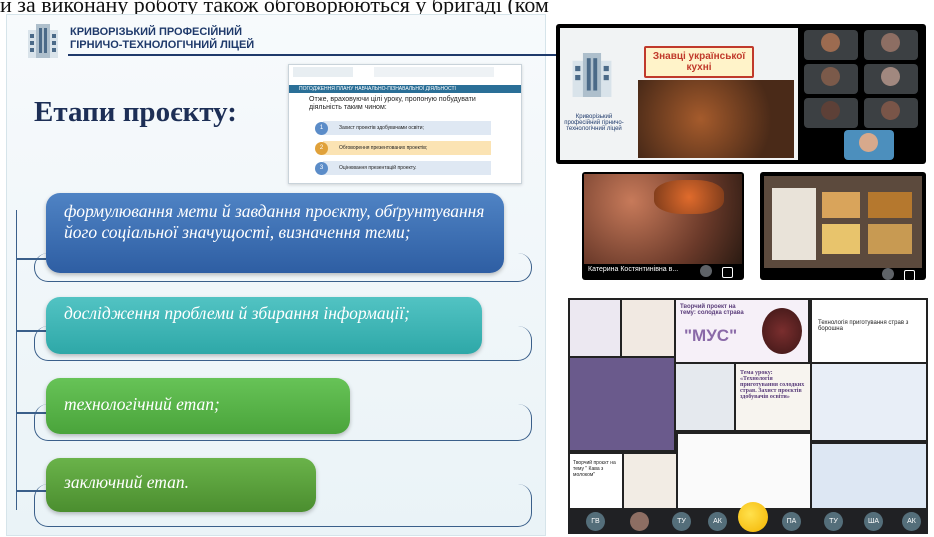  I want to click on stage-4: заключний етап., so click(181, 485).